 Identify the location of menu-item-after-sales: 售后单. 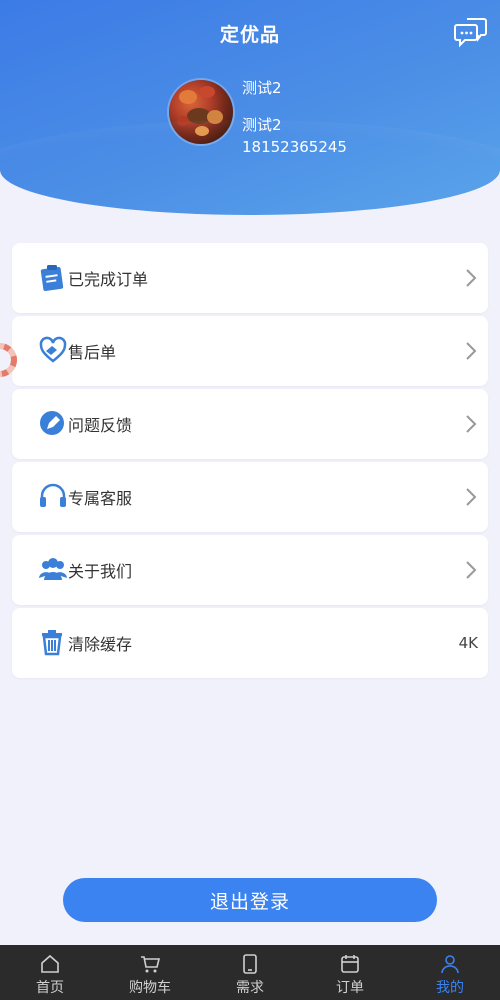
(250, 351).